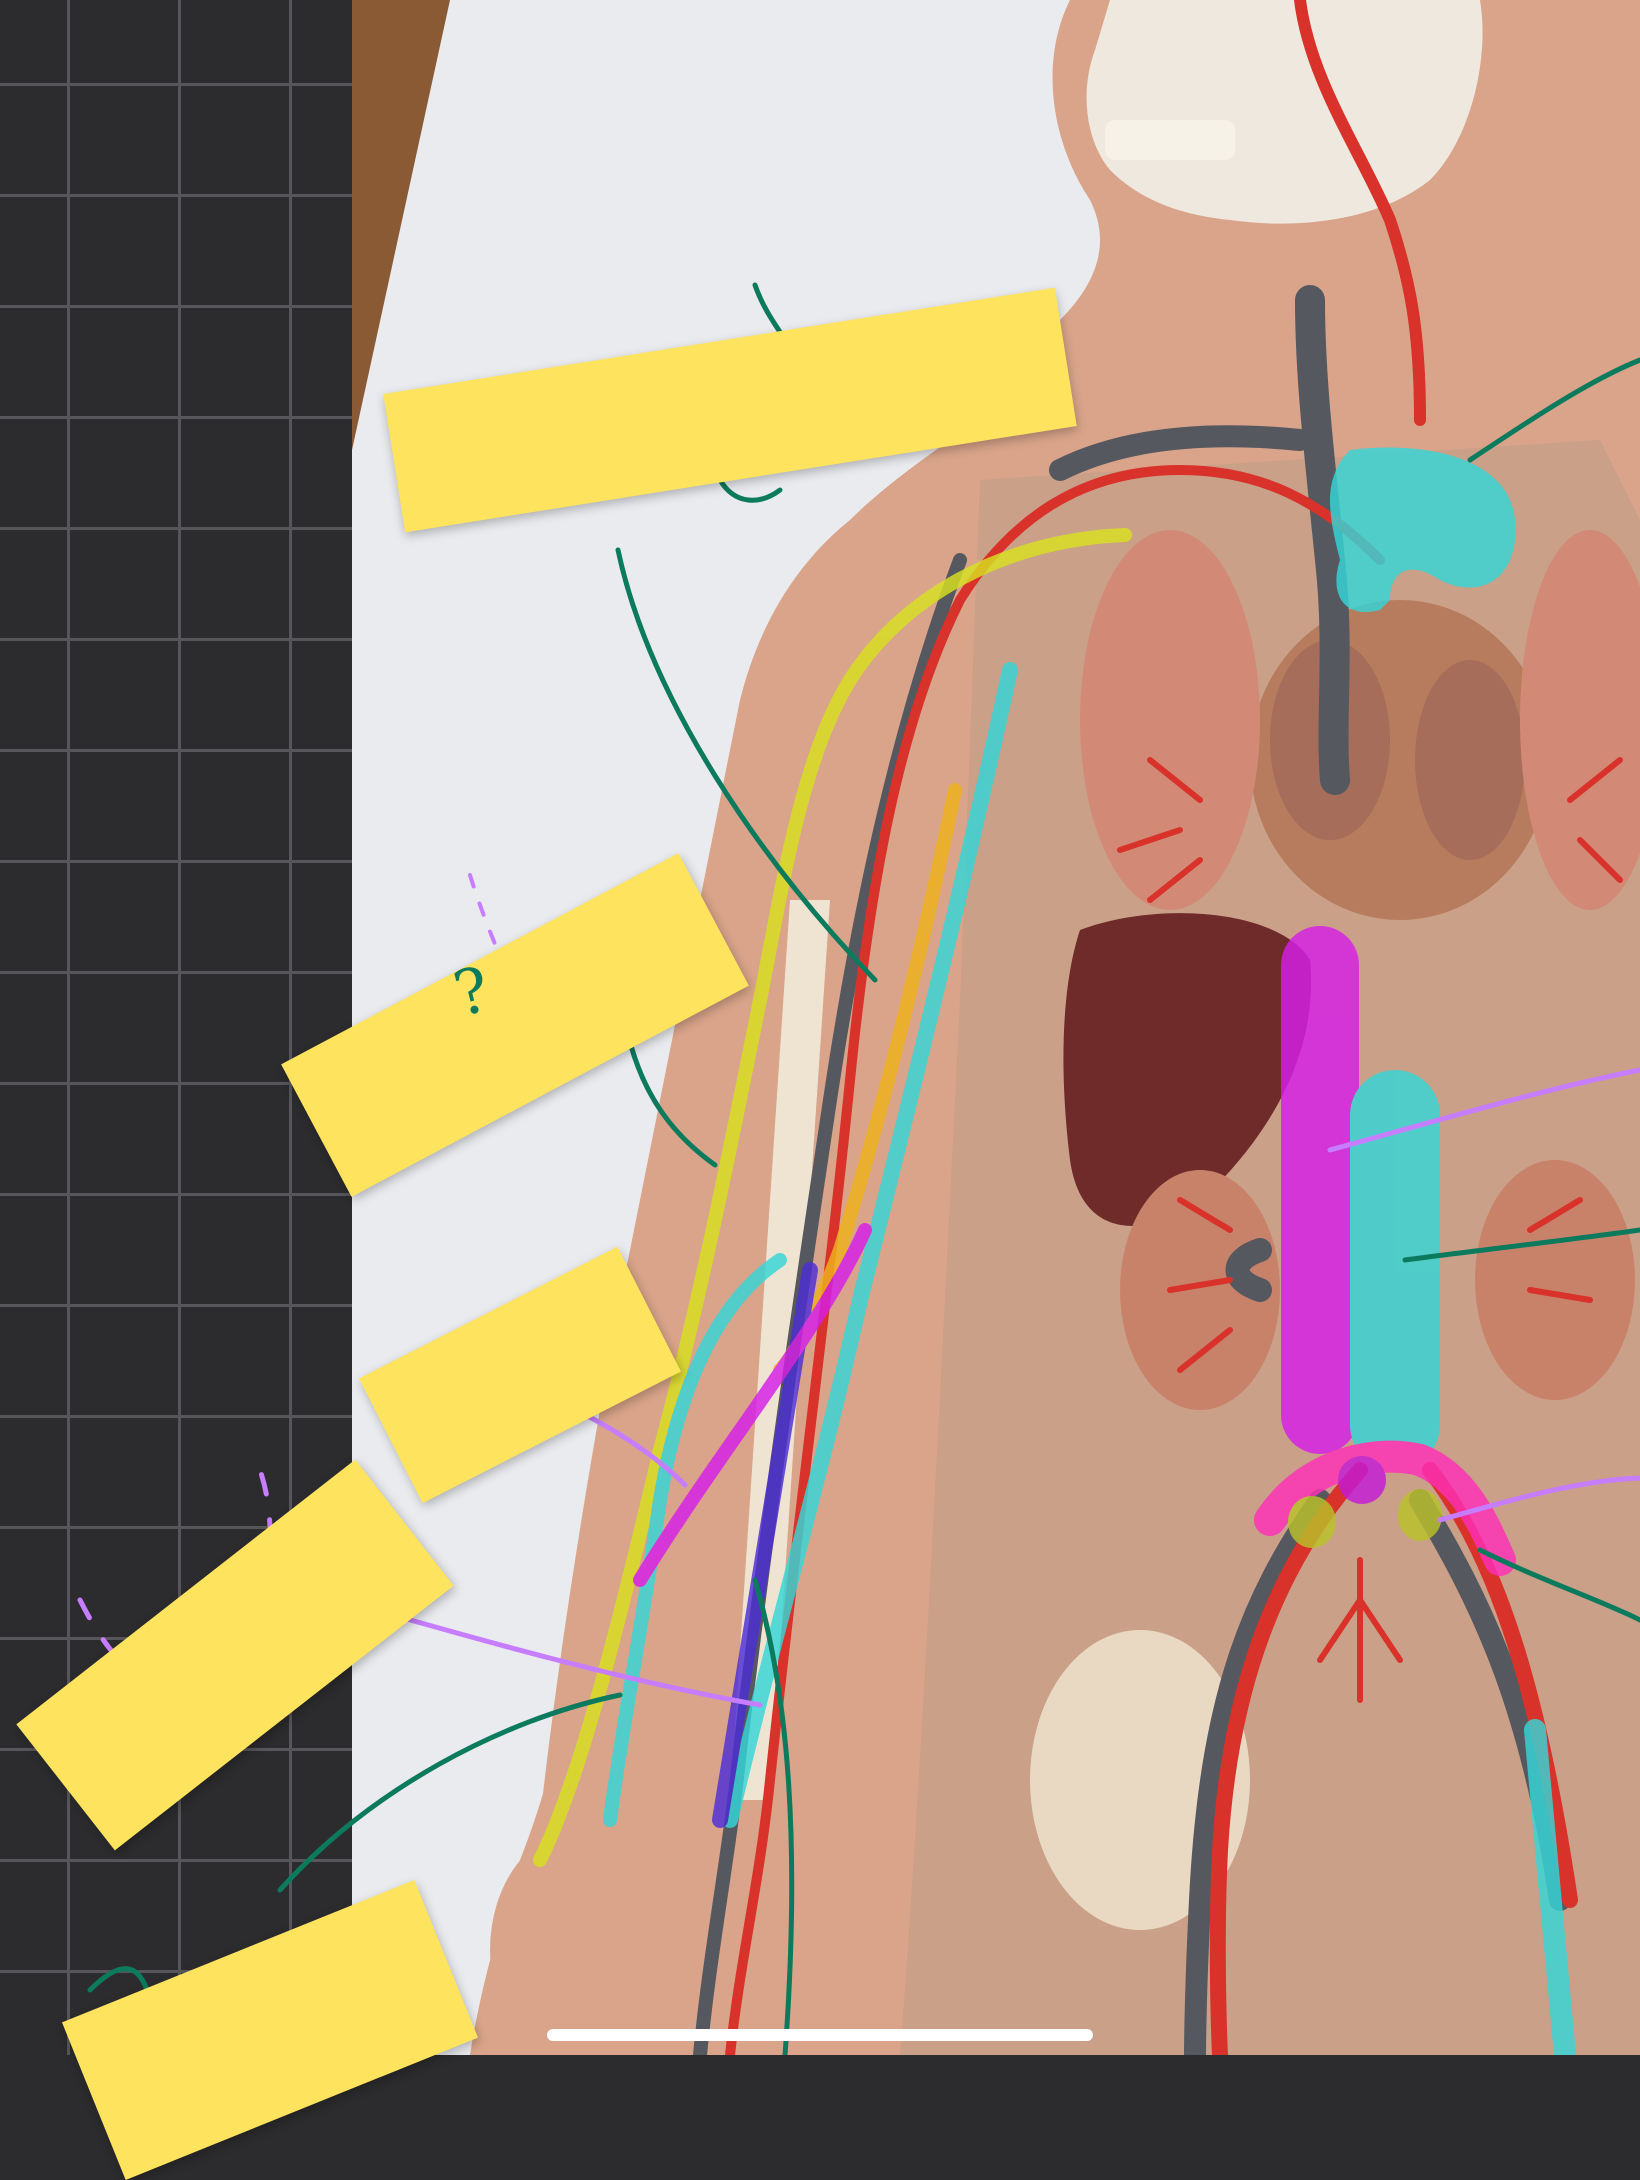  I want to click on olive-iliac-right, so click(1420, 1515).